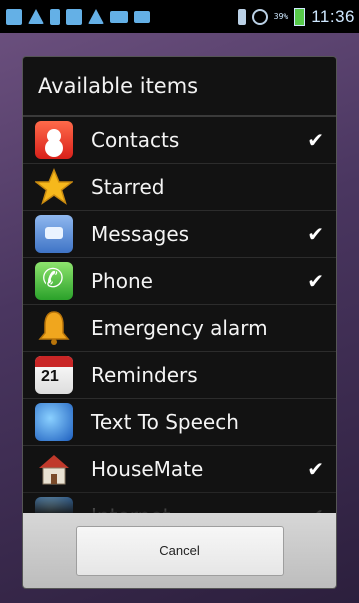 This screenshot has height=603, width=359. Describe the element at coordinates (128, 187) in the screenshot. I see `item-label: Starred` at that location.